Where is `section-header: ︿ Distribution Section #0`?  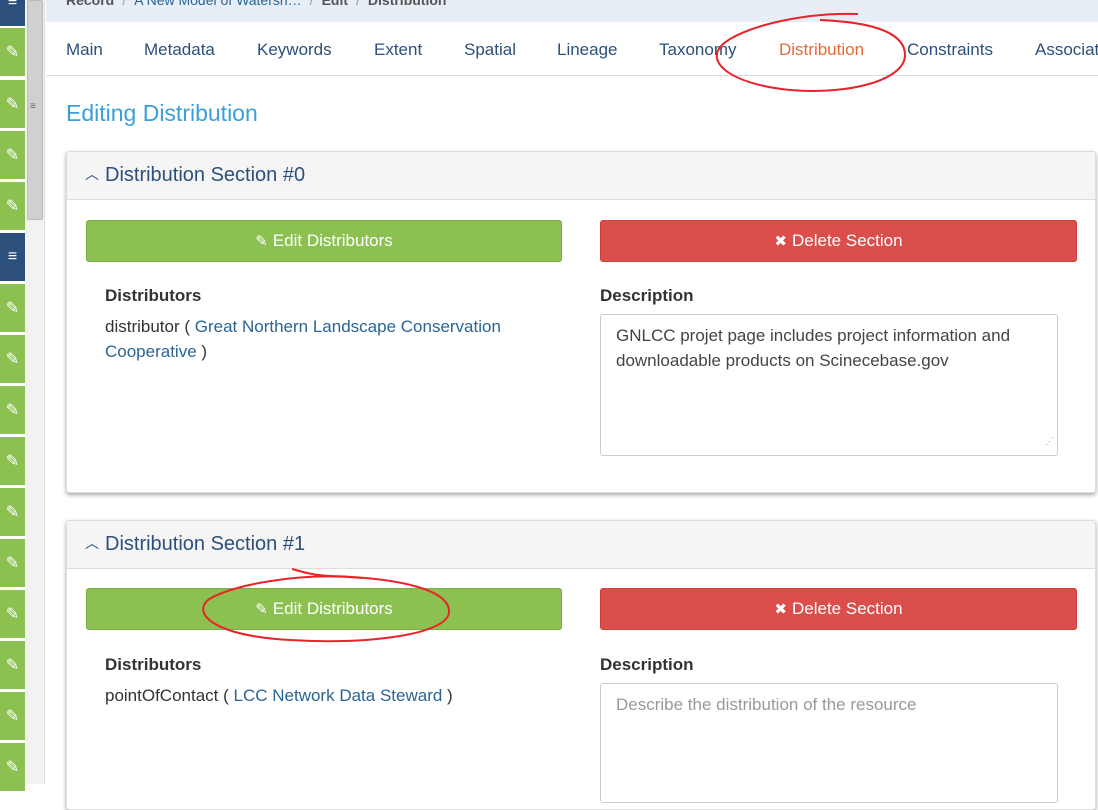 section-header: ︿ Distribution Section #0 is located at coordinates (581, 176).